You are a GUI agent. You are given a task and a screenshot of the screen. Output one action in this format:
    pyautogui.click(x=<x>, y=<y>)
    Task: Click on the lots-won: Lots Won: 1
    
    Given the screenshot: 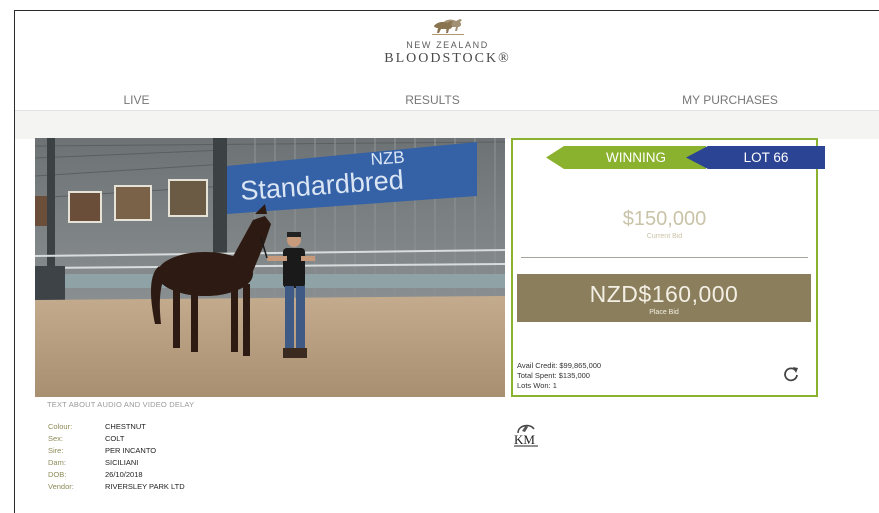 What is the action you would take?
    pyautogui.click(x=537, y=385)
    